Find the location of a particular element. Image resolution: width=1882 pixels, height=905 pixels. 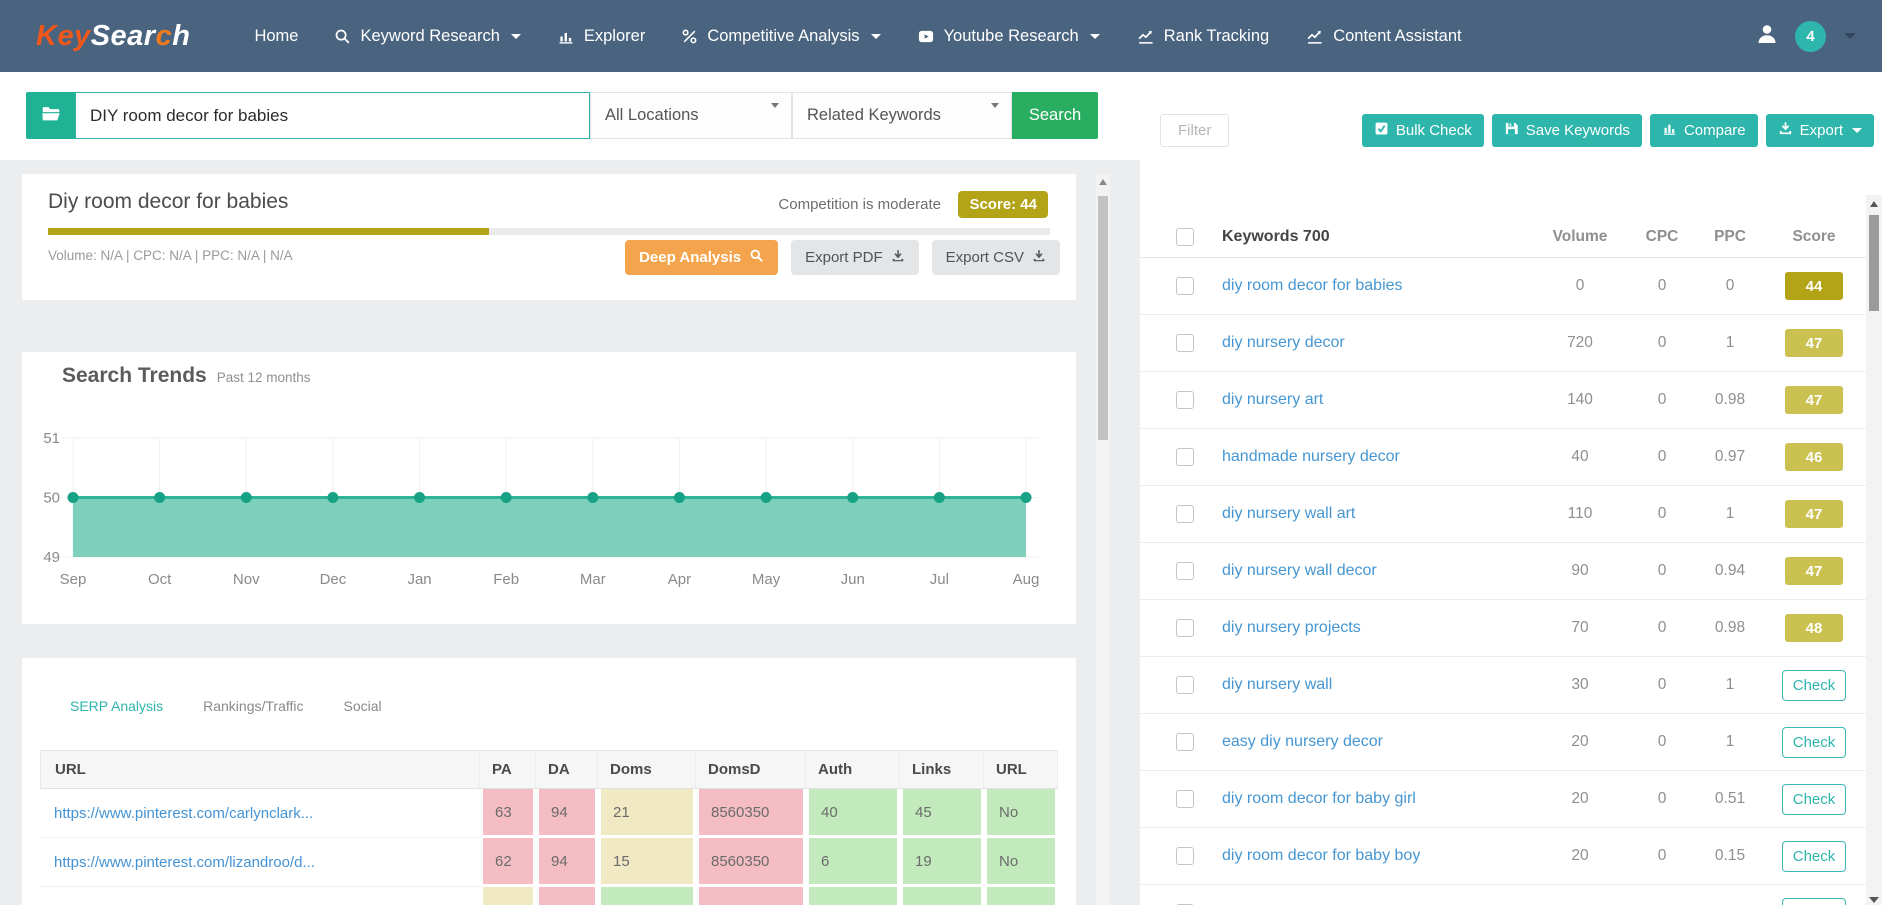

nav-item-competitive-analysis: Competitive Analysis is located at coordinates (781, 36).